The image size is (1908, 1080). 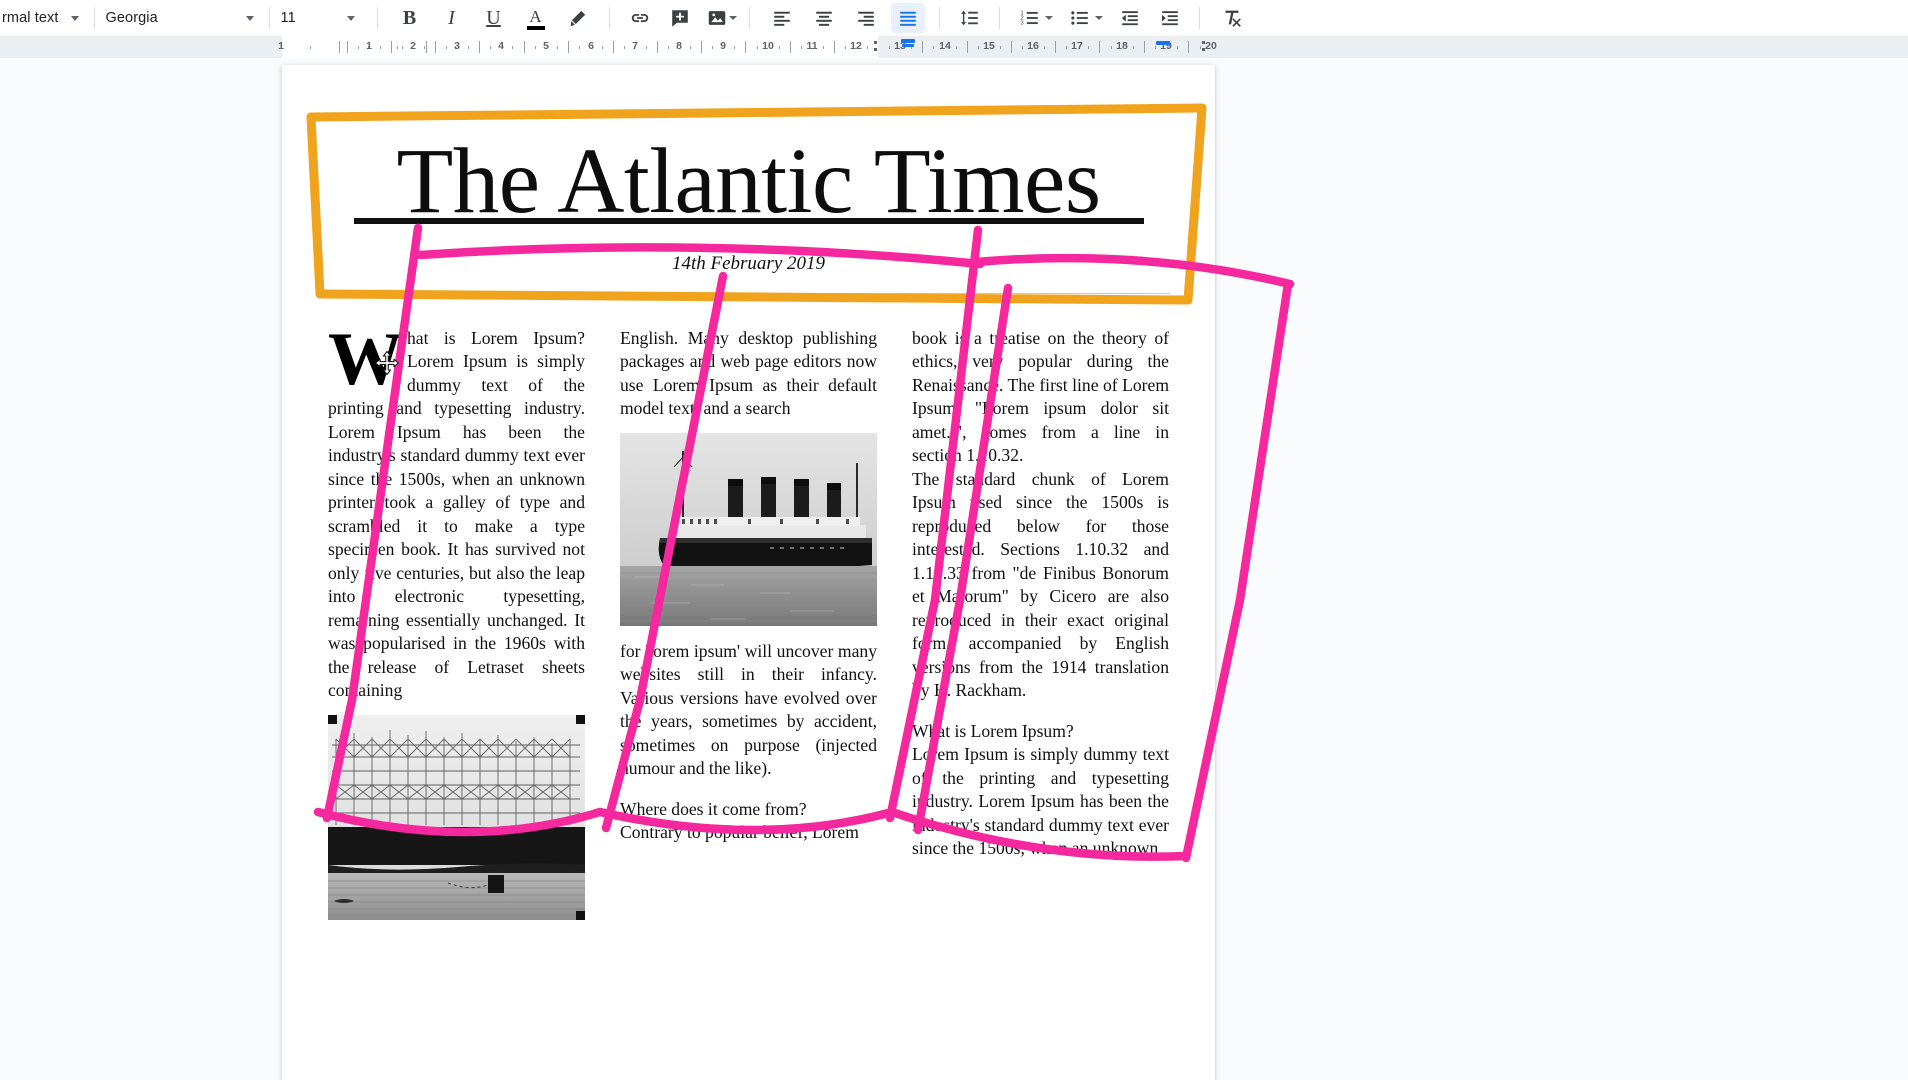 I want to click on add-comment-button, so click(x=680, y=18).